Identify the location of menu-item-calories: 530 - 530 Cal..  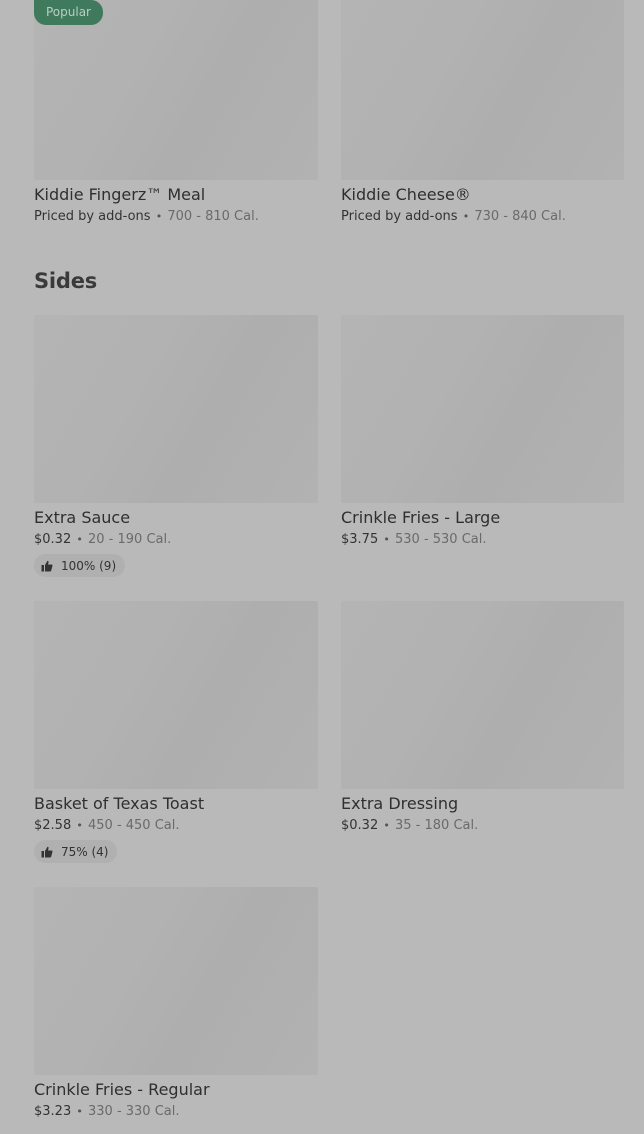
(441, 539).